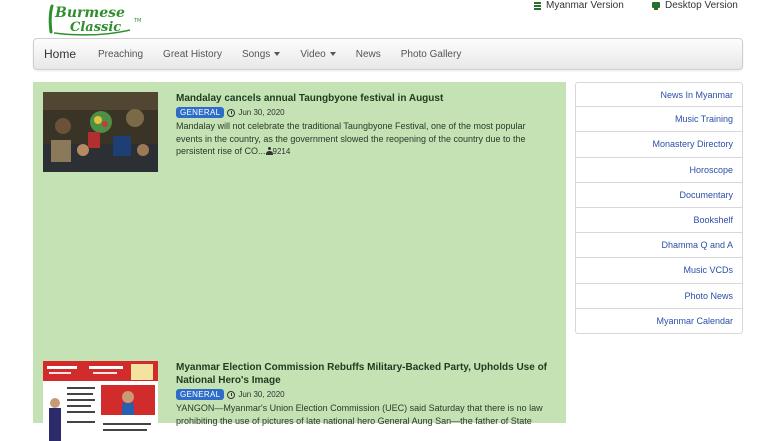 The image size is (777, 441). I want to click on monitor-icon, so click(656, 5).